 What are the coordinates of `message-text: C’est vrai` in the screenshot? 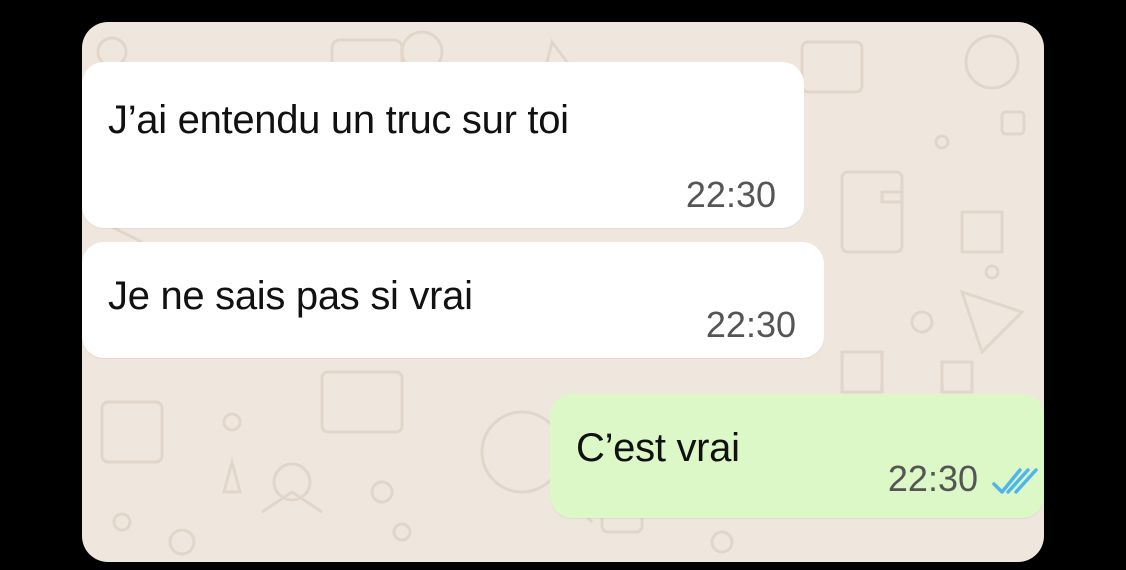 It's located at (658, 448).